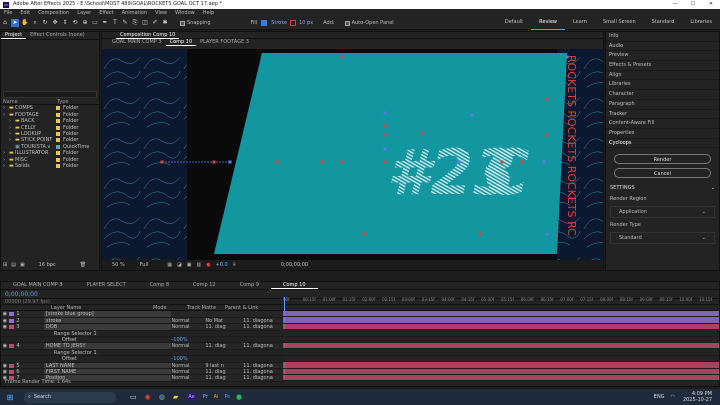 Image resolution: width=720 pixels, height=405 pixels. What do you see at coordinates (224, 42) in the screenshot?
I see `viewer-tab-player-footage-3: PLAYER FOOTAGE 3` at bounding box center [224, 42].